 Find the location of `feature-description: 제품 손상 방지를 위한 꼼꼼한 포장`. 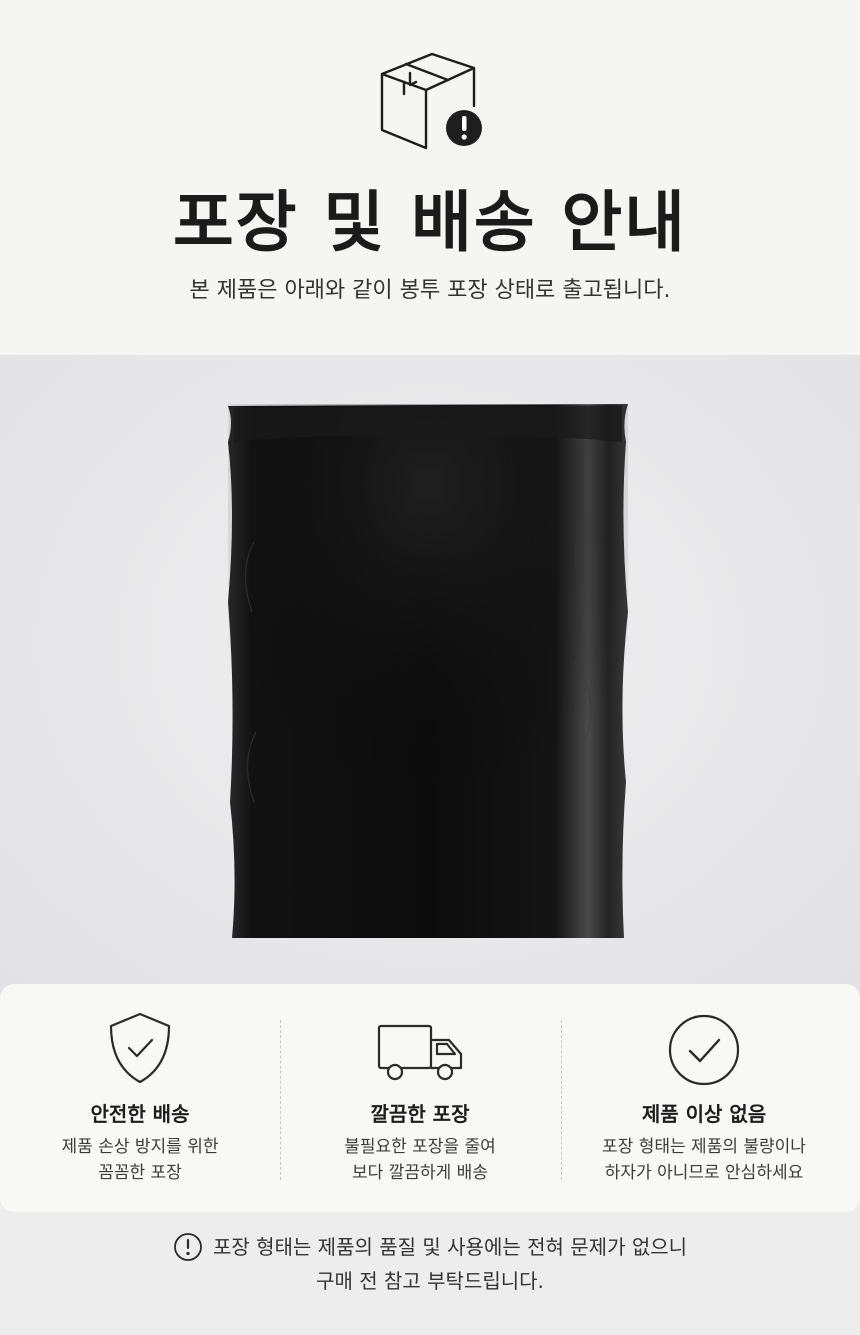

feature-description: 제품 손상 방지를 위한 꼼꼼한 포장 is located at coordinates (140, 1160).